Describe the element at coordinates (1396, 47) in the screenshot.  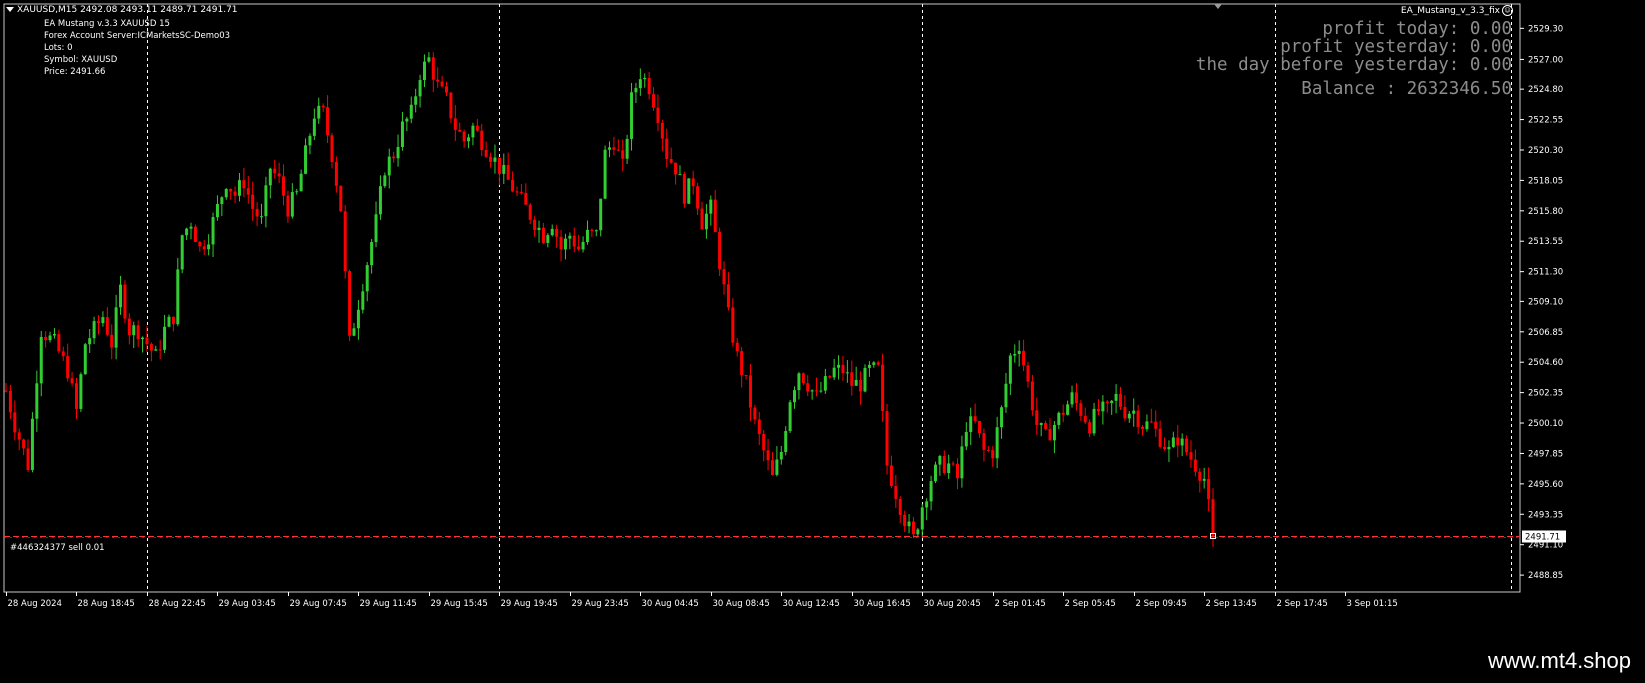
I see `profit-yesterday: profit yesterday: 0.00` at that location.